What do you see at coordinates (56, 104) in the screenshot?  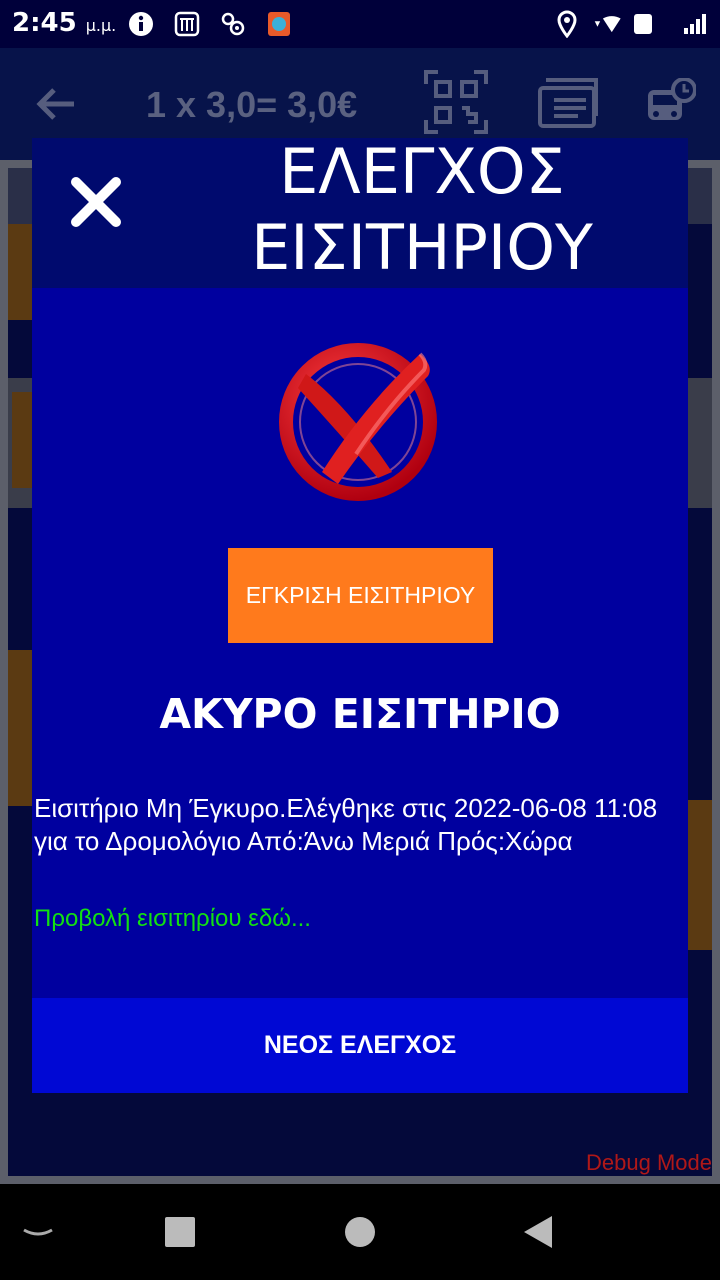 I see `back-arrow-icon` at bounding box center [56, 104].